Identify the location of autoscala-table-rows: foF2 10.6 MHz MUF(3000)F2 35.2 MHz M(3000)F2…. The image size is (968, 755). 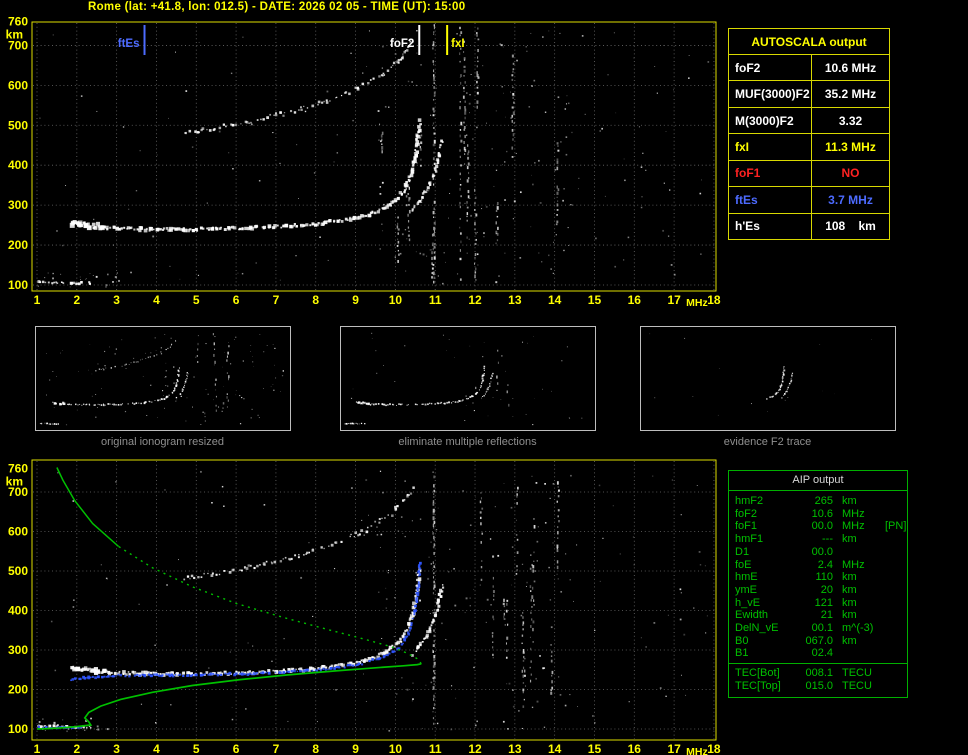
(809, 147).